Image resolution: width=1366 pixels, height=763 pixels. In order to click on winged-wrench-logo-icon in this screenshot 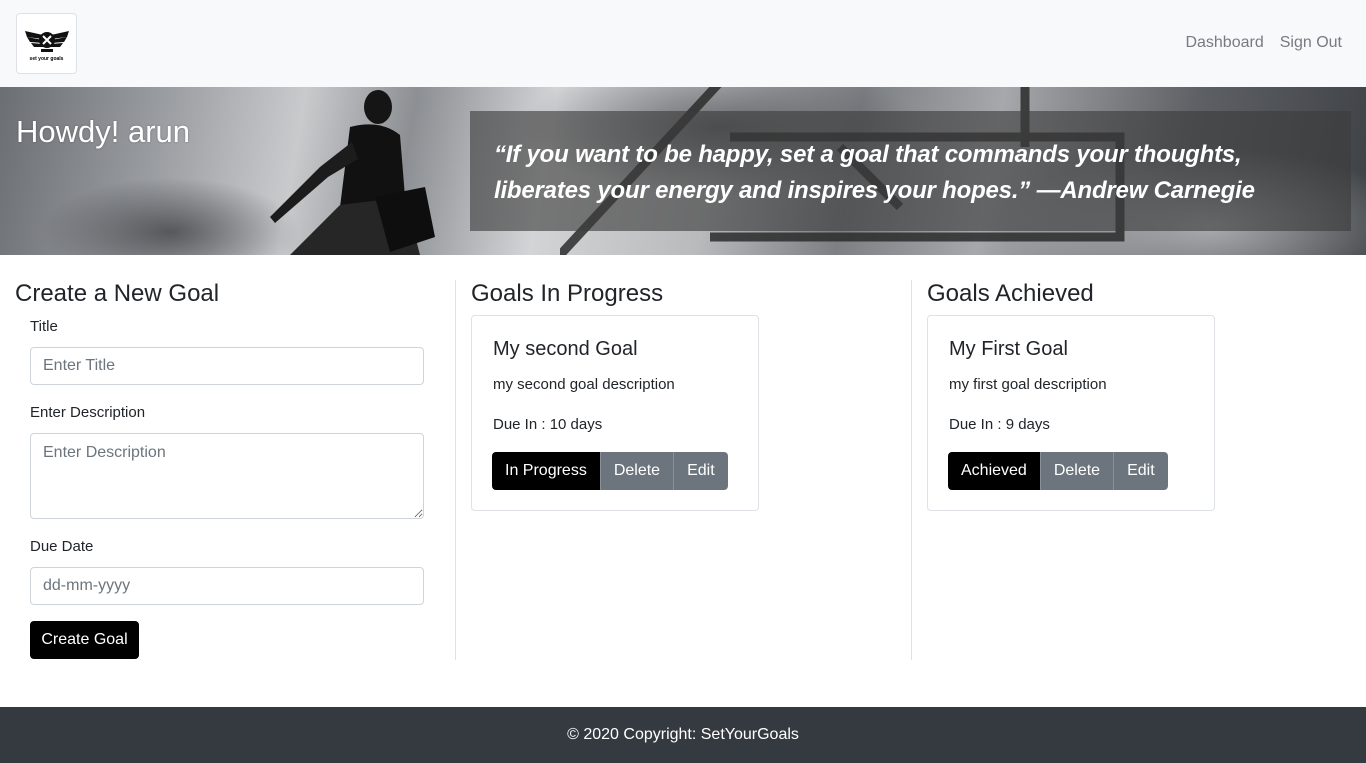, I will do `click(46, 41)`.